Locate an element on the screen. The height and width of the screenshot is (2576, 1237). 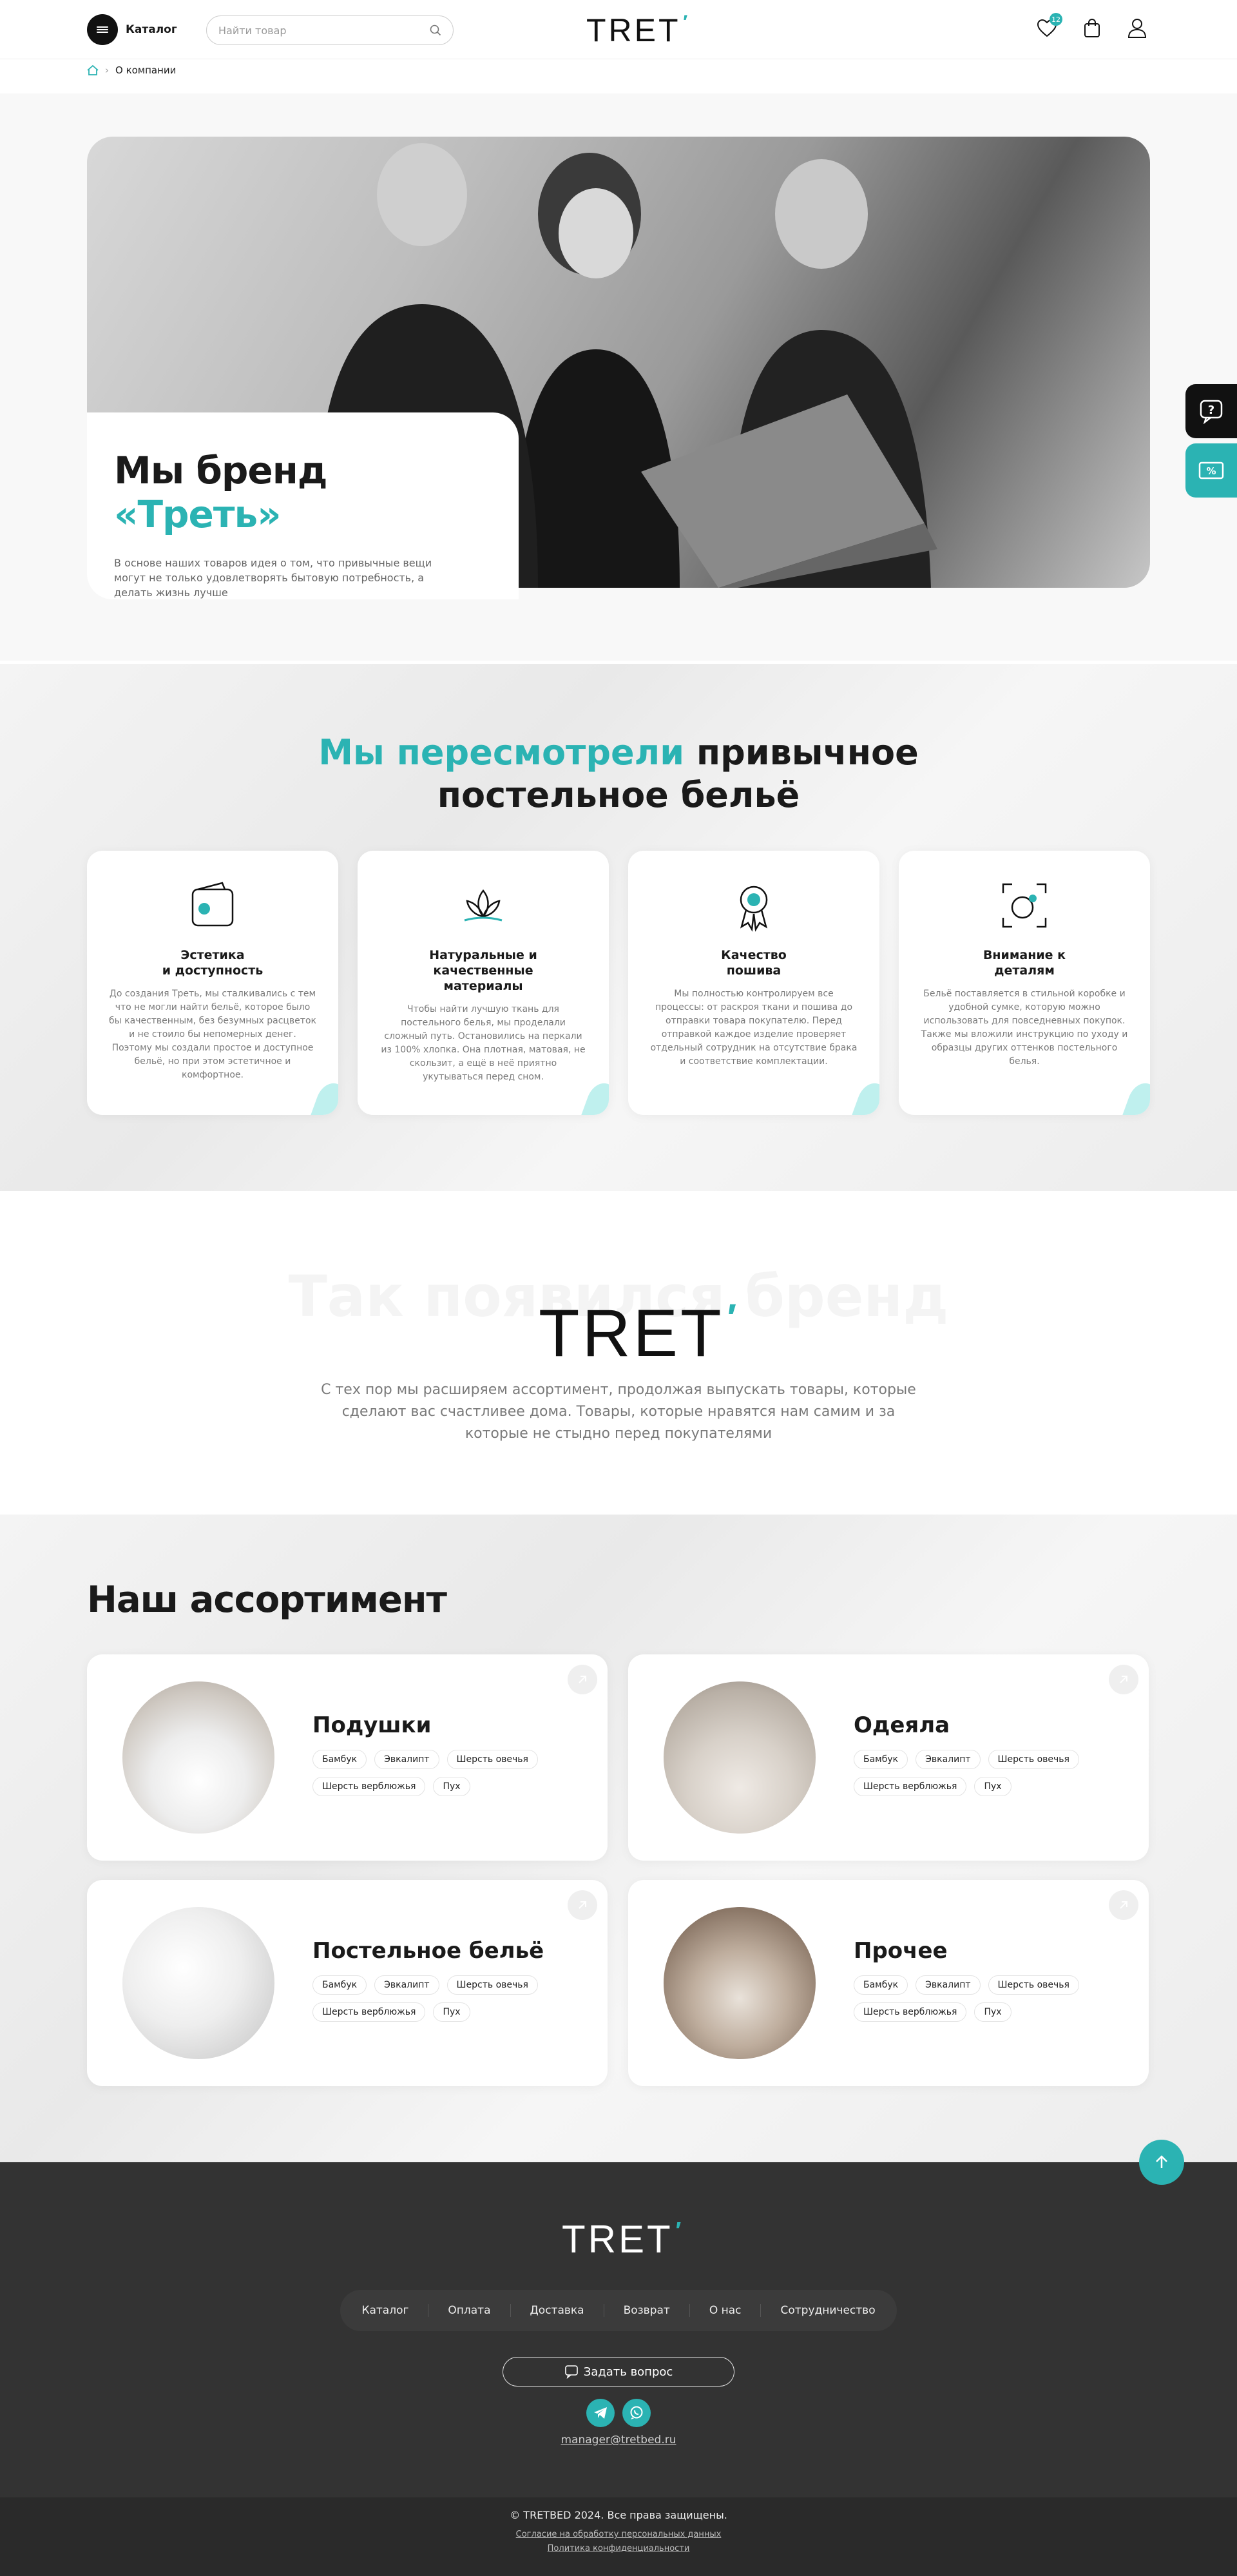
category-name: Подушки is located at coordinates (372, 1725).